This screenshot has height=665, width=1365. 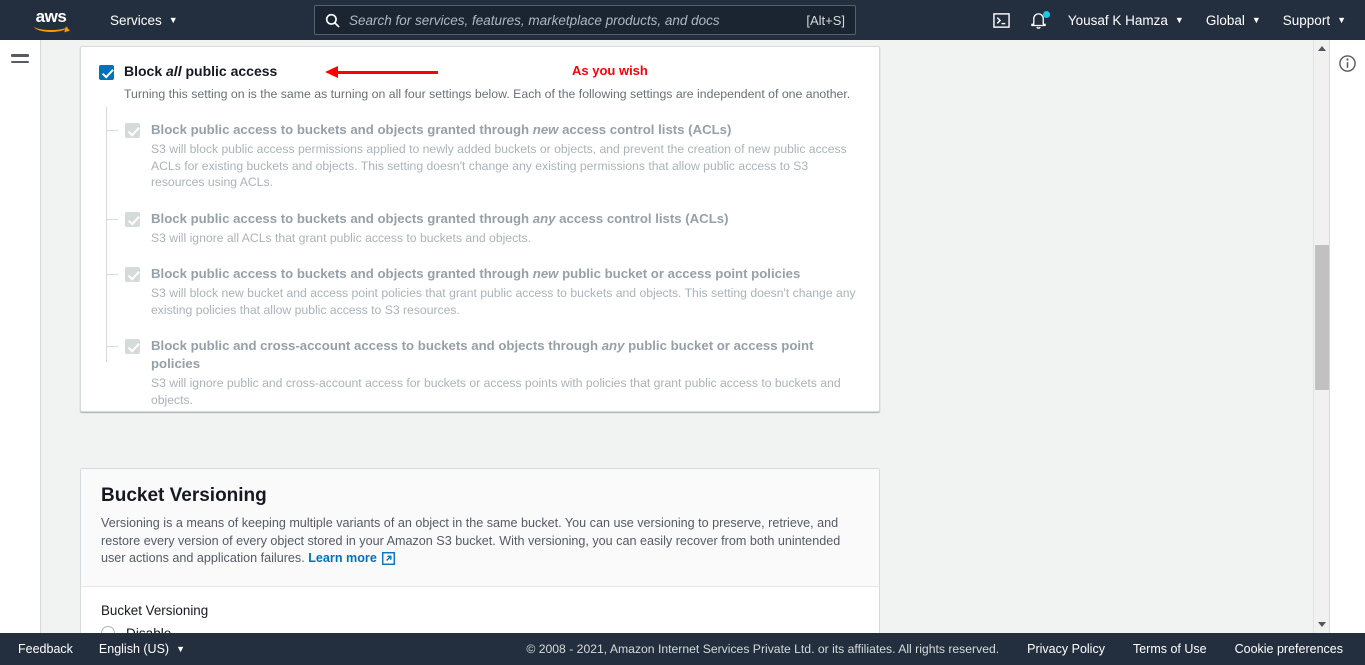 I want to click on support-menu-button: Support ▼, so click(x=1314, y=20).